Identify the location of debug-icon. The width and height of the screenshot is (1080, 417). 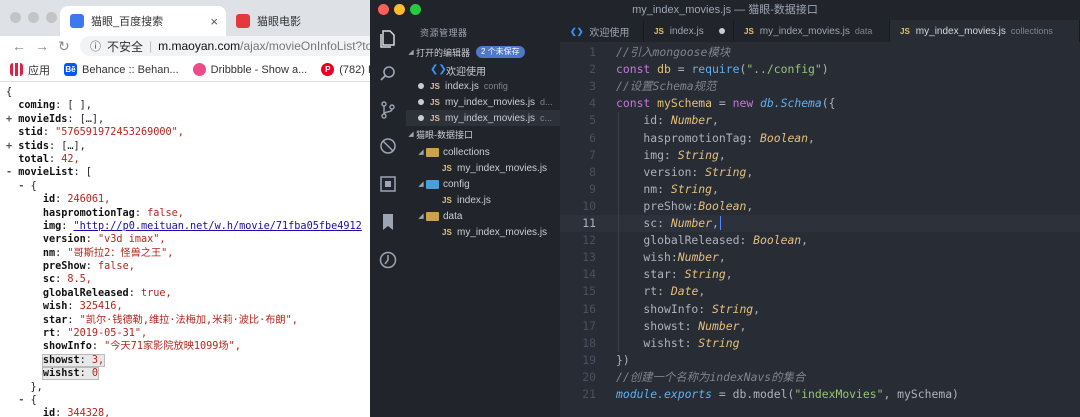
(388, 146).